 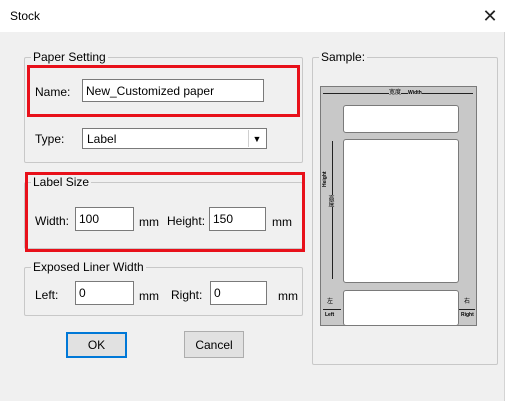 I want to click on sample-label-top, so click(x=401, y=119).